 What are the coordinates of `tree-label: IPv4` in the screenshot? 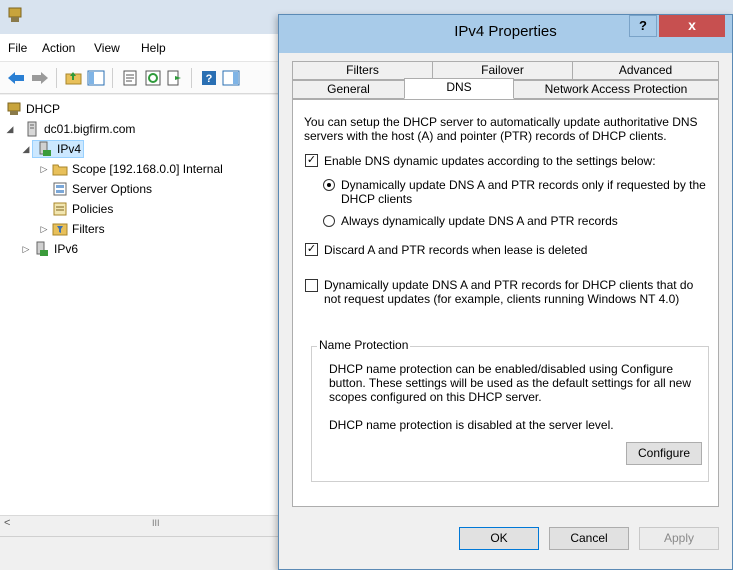 It's located at (69, 149).